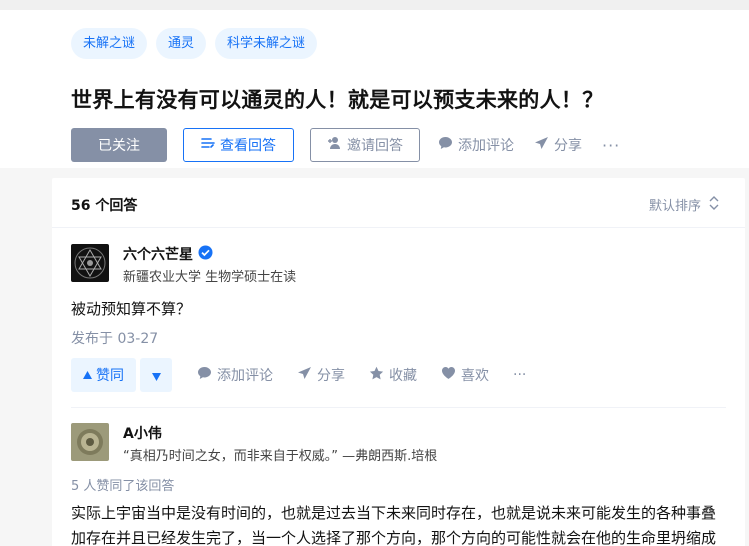  Describe the element at coordinates (109, 43) in the screenshot. I see `topic-tag: 未解之谜` at that location.